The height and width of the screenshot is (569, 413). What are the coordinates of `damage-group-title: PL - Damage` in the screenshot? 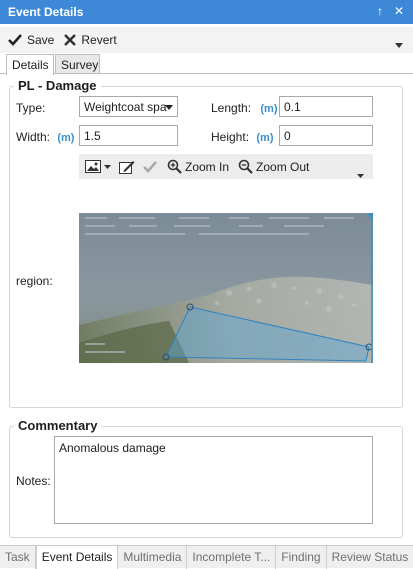 It's located at (57, 85).